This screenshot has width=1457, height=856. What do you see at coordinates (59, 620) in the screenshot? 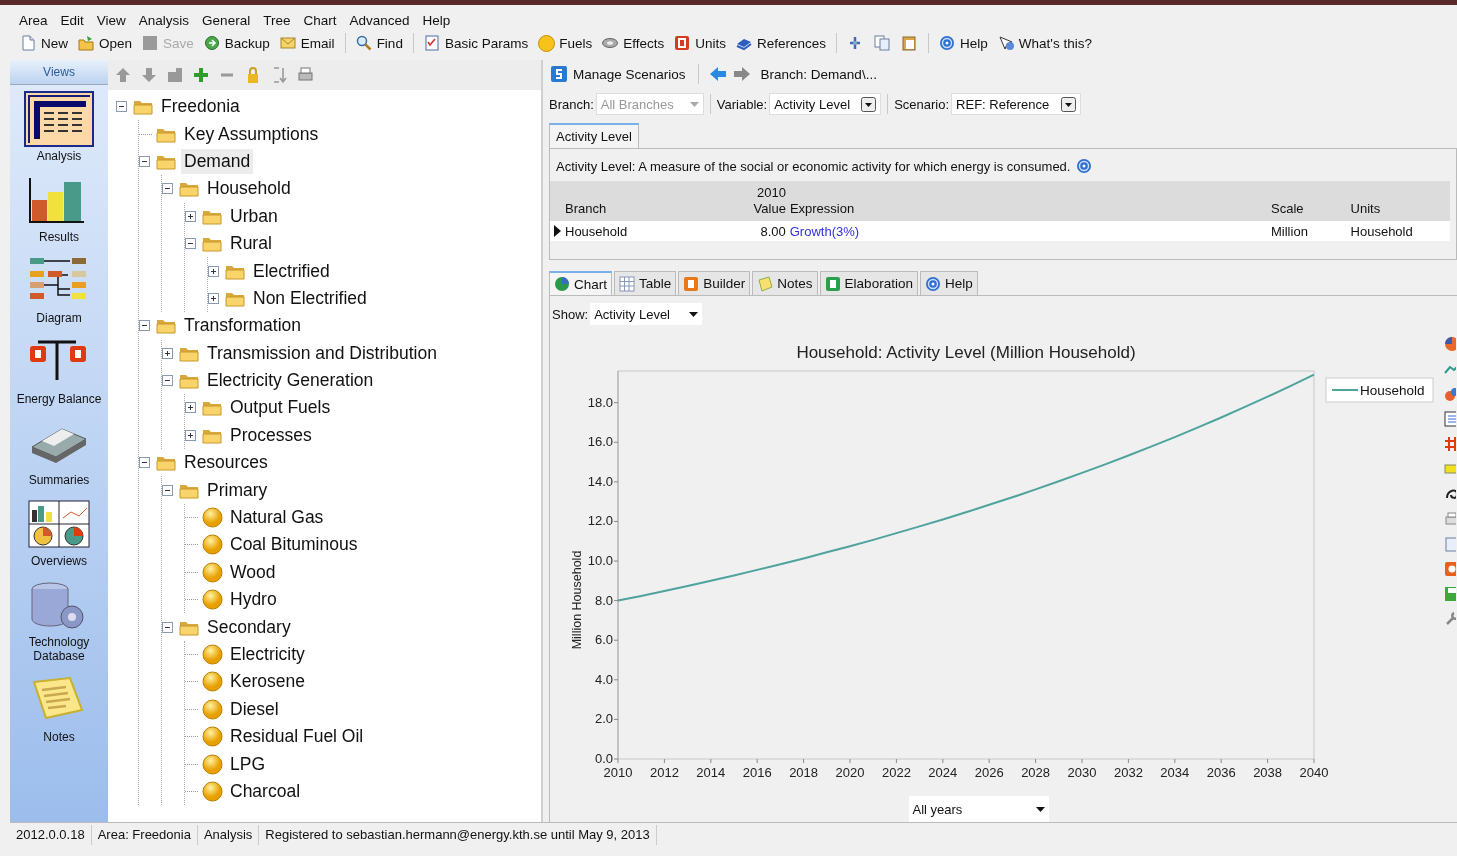
I see `sidebar-item: Technology Database` at bounding box center [59, 620].